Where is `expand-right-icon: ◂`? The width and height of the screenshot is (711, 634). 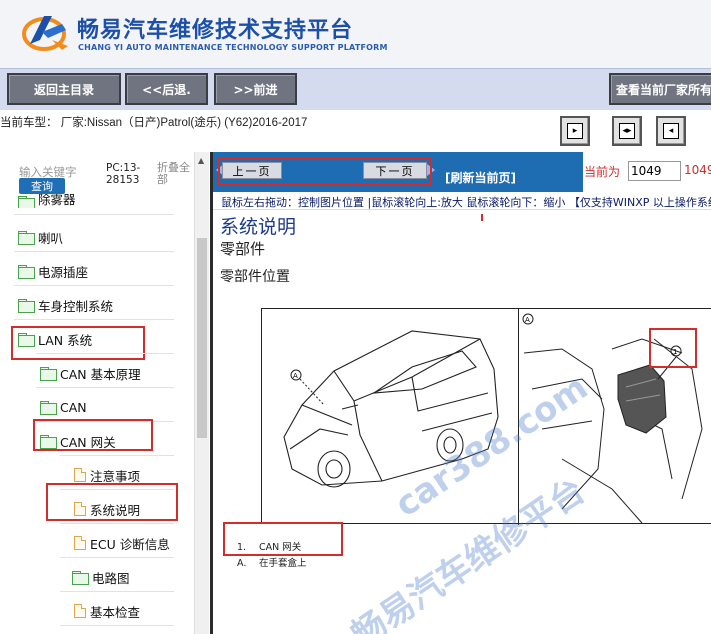
expand-right-icon: ◂ is located at coordinates (671, 131).